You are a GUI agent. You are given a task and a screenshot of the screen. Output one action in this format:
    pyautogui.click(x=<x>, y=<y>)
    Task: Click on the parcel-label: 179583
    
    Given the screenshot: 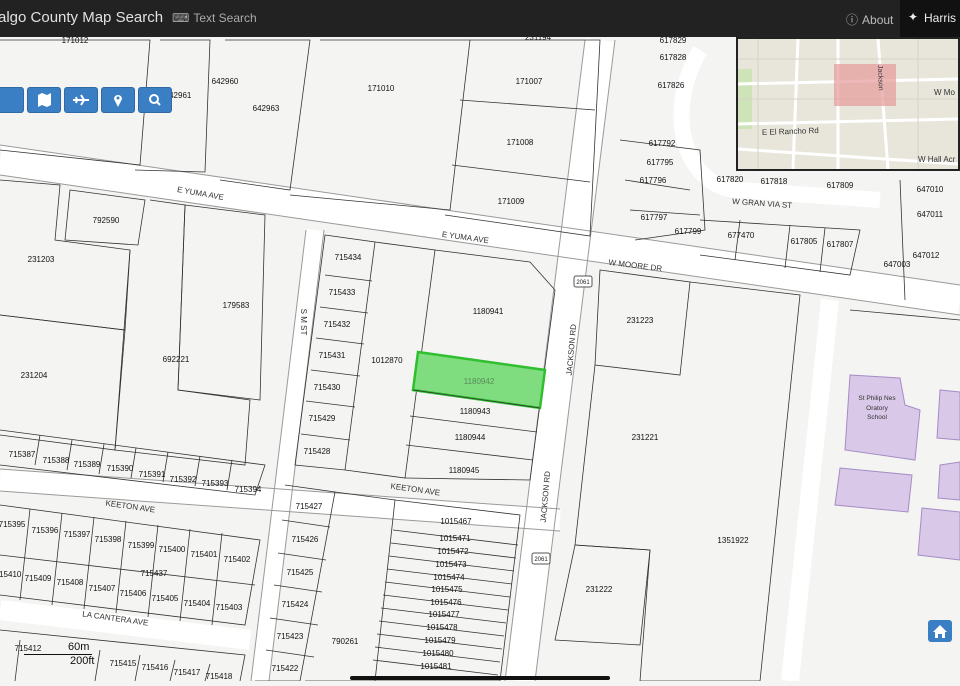 What is the action you would take?
    pyautogui.click(x=236, y=305)
    